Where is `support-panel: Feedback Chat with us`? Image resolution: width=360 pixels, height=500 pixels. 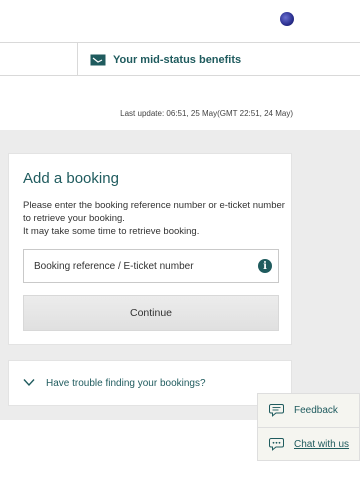
support-panel: Feedback Chat with us is located at coordinates (308, 427).